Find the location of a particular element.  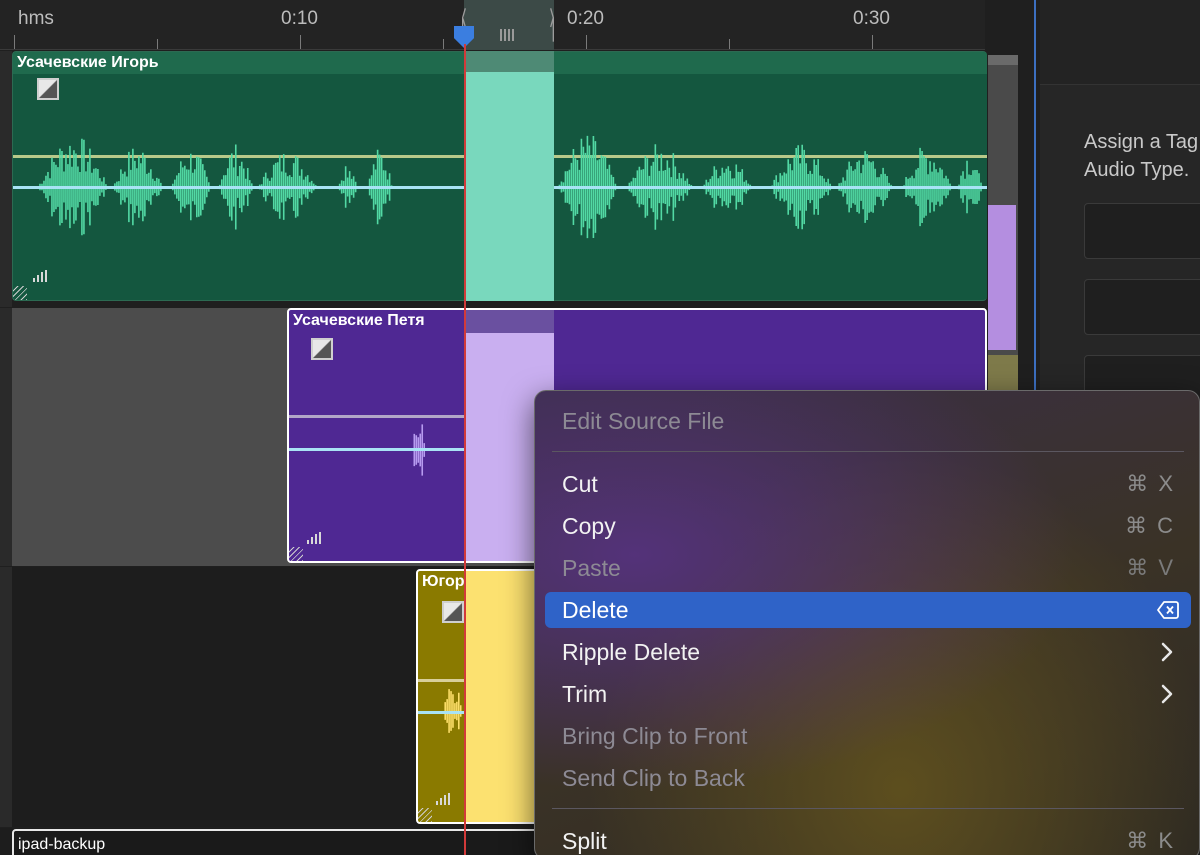

time-selection-range is located at coordinates (508, 25).